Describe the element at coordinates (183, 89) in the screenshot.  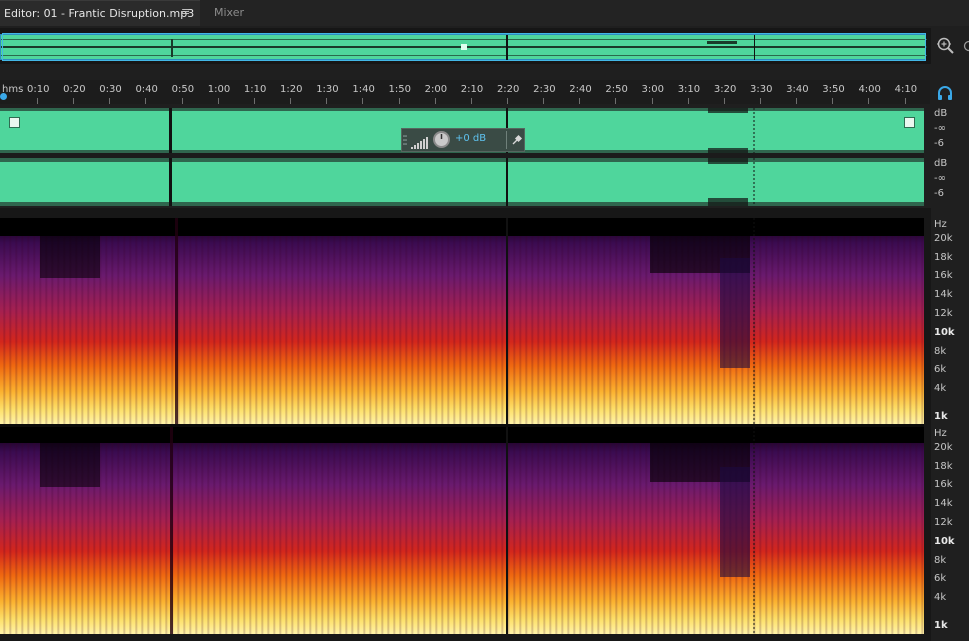
I see `ruler-tick-label: 0:50` at that location.